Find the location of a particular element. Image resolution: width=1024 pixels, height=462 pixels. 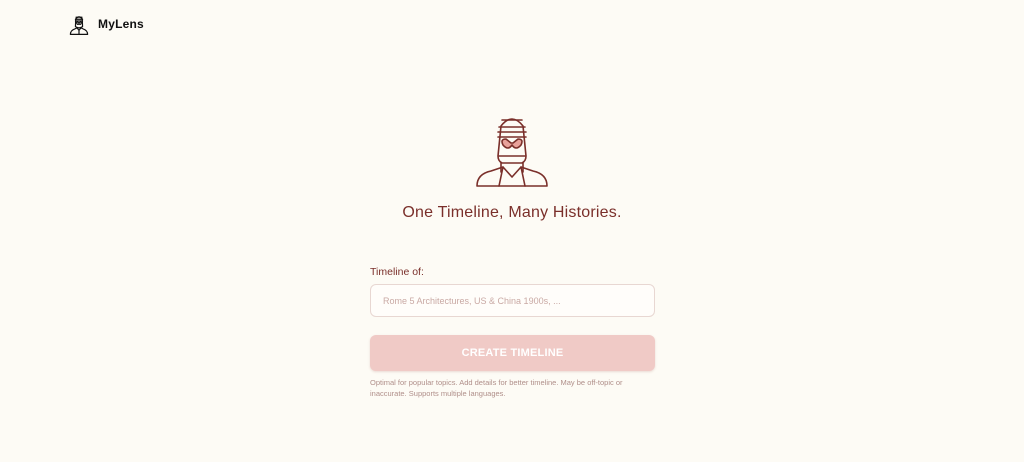

create-timeline-button: CREATE TIMELINE is located at coordinates (512, 353).